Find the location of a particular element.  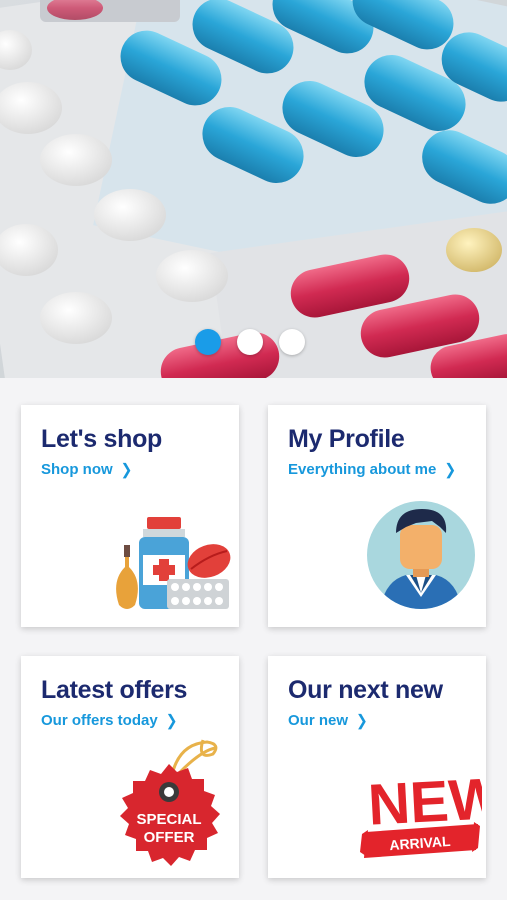

everything-about-me-link: Everything about me ❯ is located at coordinates (372, 469).